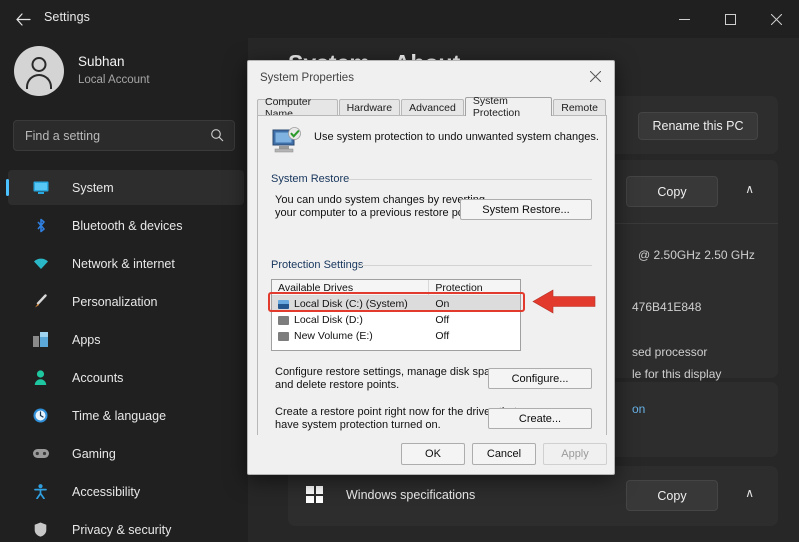  I want to click on sidebar-item-personalization: Personalization, so click(126, 301).